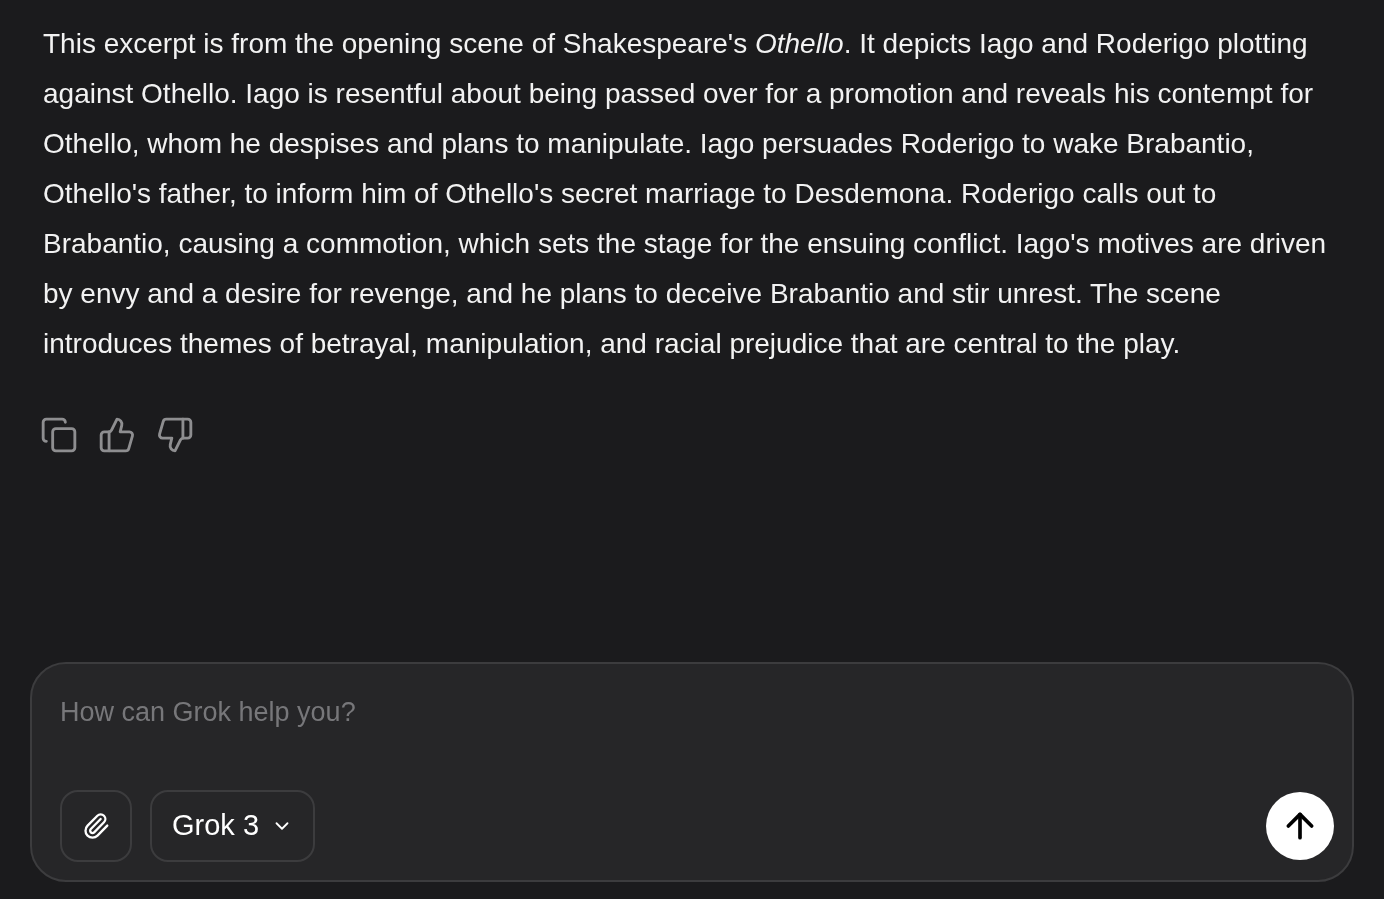 Image resolution: width=1384 pixels, height=899 pixels. I want to click on attach-button, so click(96, 826).